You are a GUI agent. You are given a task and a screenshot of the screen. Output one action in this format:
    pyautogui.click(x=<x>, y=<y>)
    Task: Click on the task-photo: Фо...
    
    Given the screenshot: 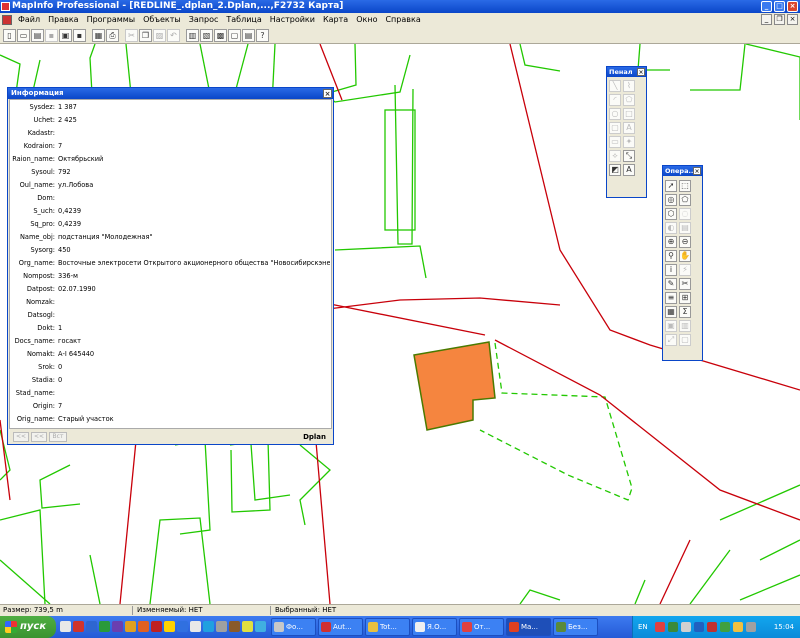 What is the action you would take?
    pyautogui.click(x=293, y=627)
    